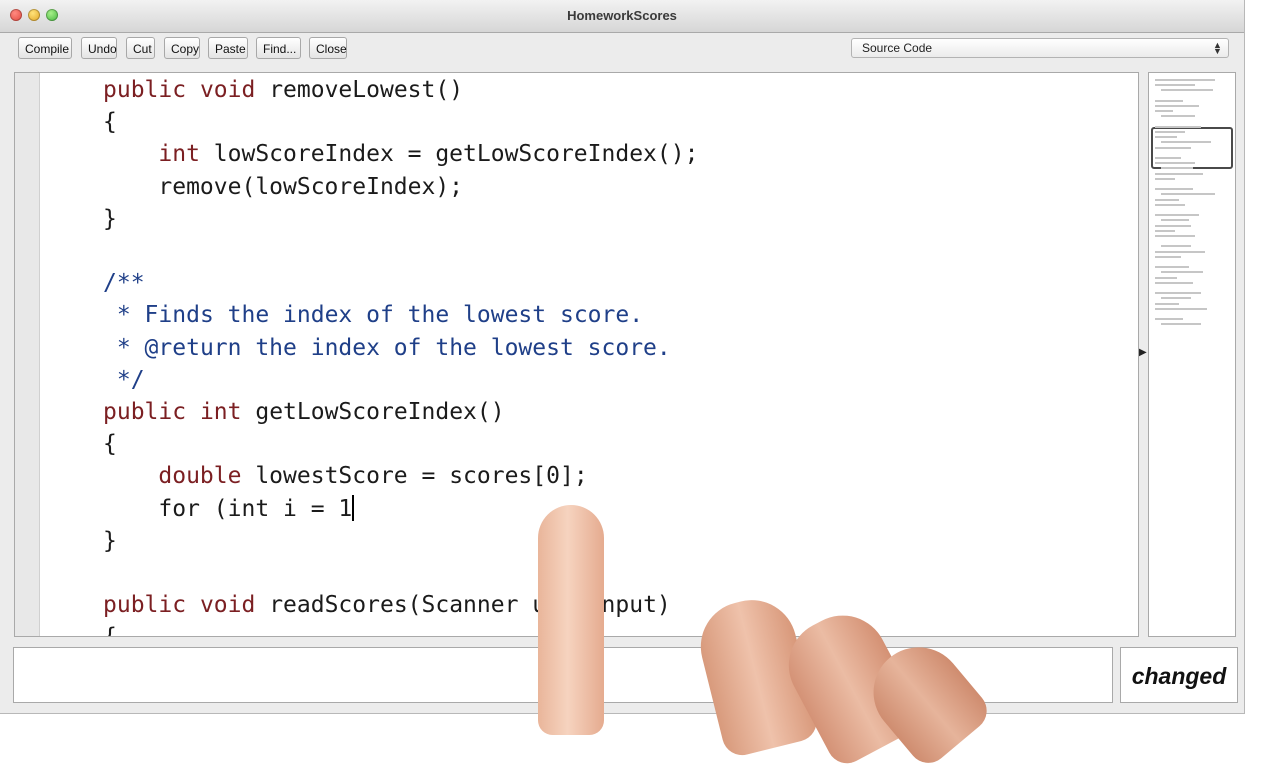  What do you see at coordinates (1179, 675) in the screenshot?
I see `status-indicator: changed` at bounding box center [1179, 675].